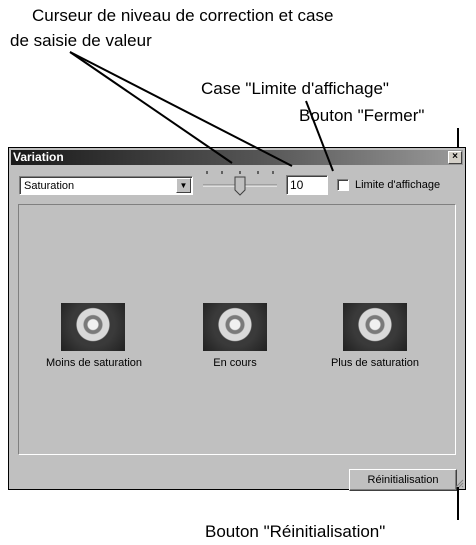 The image size is (476, 545). I want to click on chevron-down-icon: ▼, so click(183, 185).